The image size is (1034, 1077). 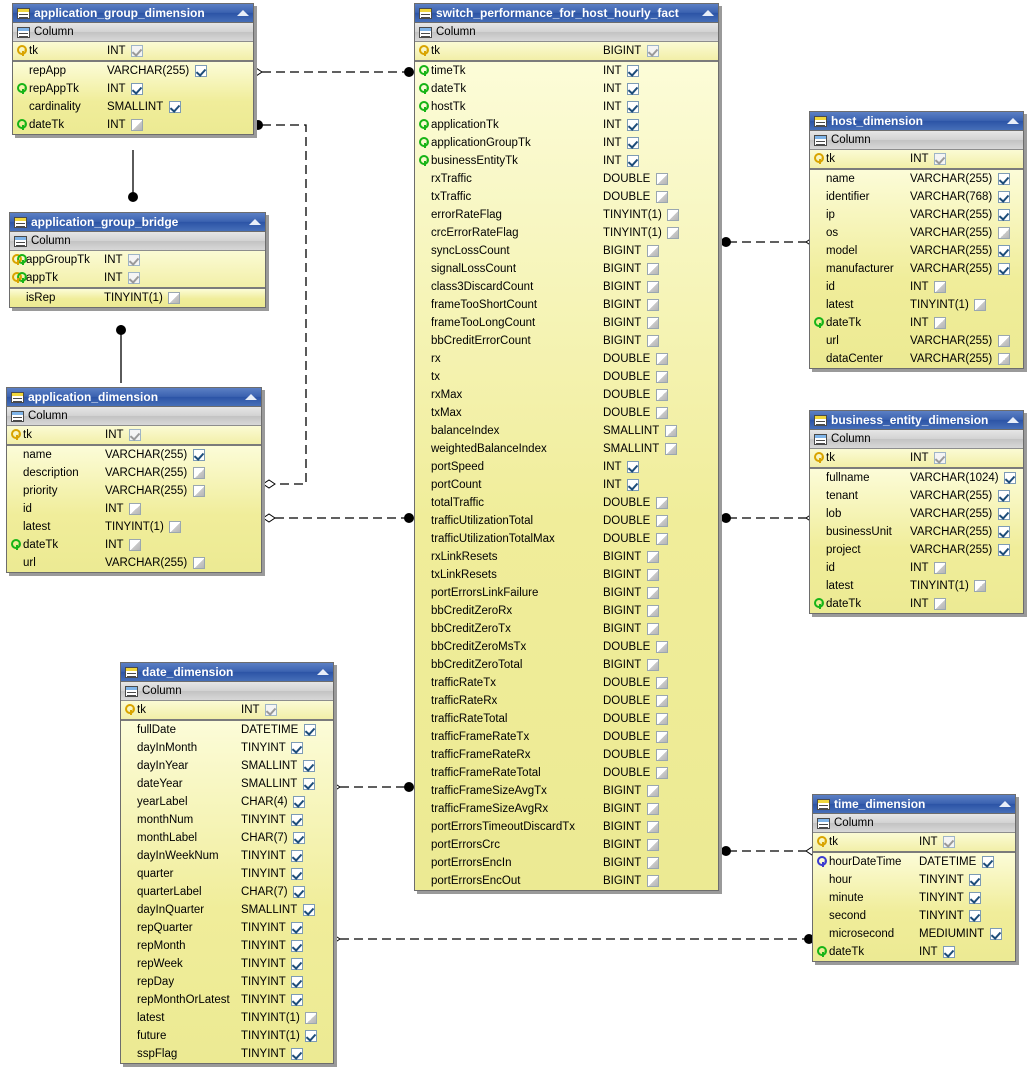 What do you see at coordinates (566, 557) in the screenshot?
I see `column-row: rxLinkResets BIGINT` at bounding box center [566, 557].